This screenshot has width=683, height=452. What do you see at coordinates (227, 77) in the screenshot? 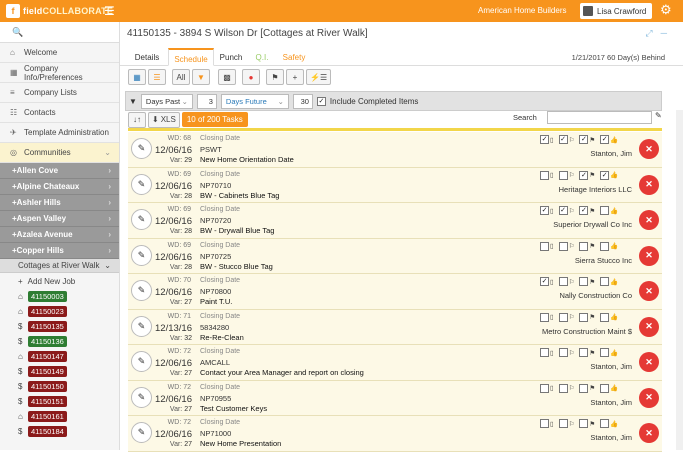
I see `grid-button: ▩` at bounding box center [227, 77].